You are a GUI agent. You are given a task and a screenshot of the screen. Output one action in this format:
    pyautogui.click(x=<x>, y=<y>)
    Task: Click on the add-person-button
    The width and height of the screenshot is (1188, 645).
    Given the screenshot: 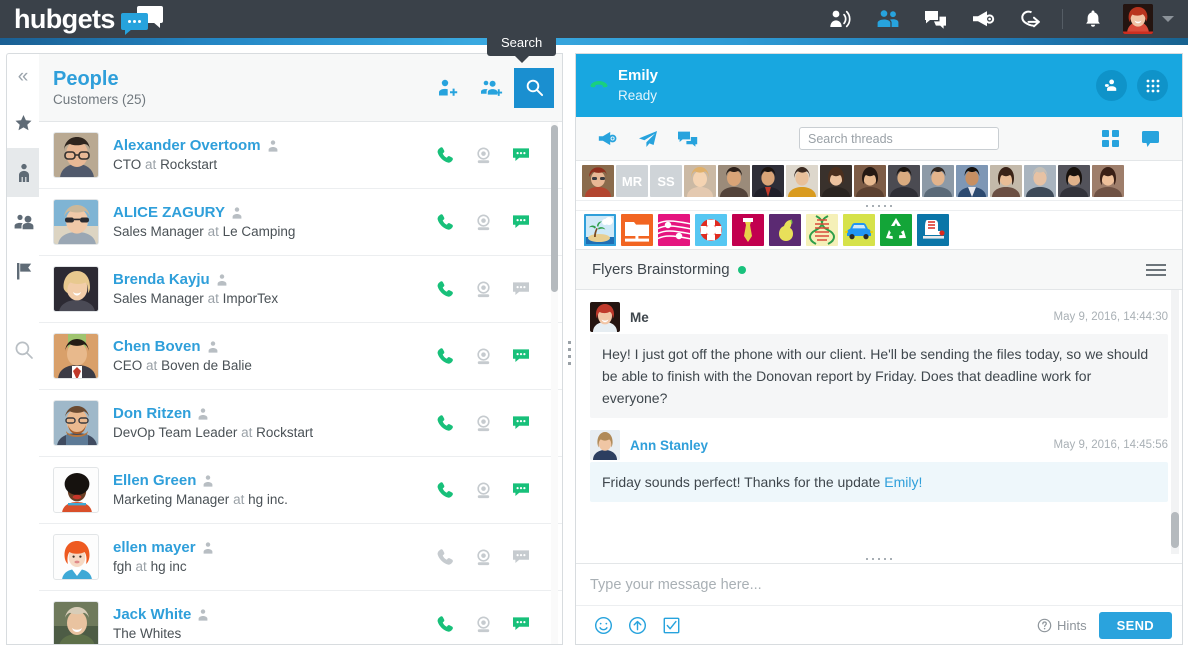 What is the action you would take?
    pyautogui.click(x=448, y=88)
    